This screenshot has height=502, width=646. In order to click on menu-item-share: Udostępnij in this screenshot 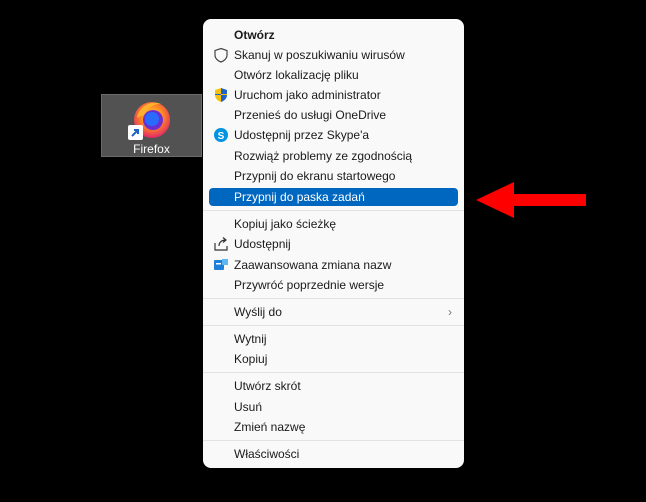, I will do `click(333, 244)`.